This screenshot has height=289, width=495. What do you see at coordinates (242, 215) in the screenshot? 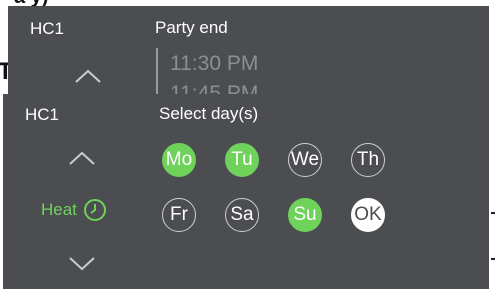
I see `day-button-sa: Sa` at bounding box center [242, 215].